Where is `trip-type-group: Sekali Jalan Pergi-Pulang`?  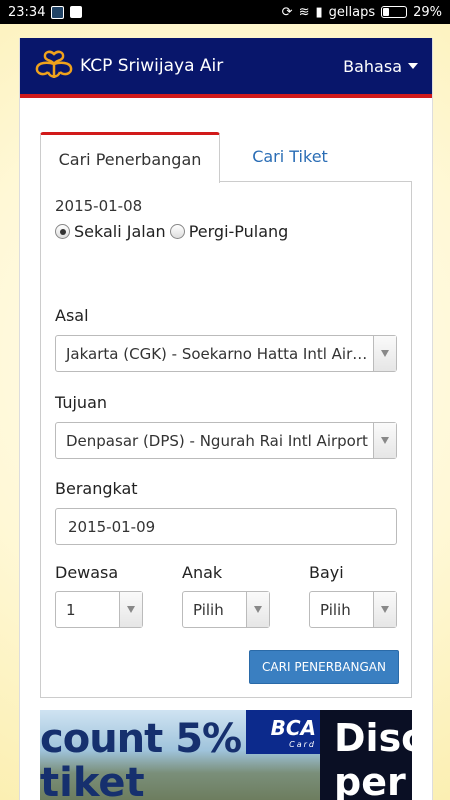 trip-type-group: Sekali Jalan Pergi-Pulang is located at coordinates (171, 231).